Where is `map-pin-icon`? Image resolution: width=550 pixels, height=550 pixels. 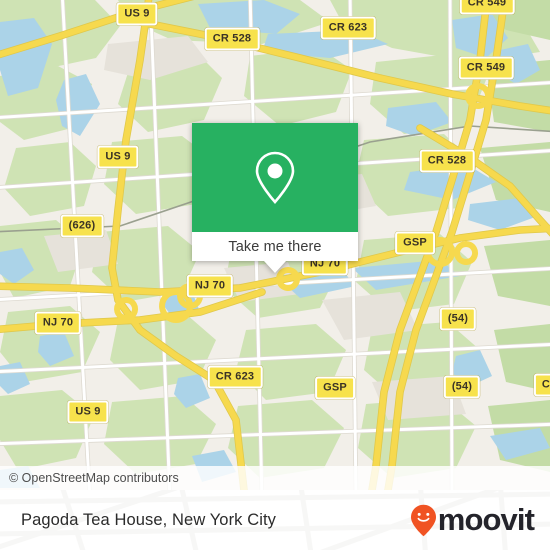
map-pin-icon is located at coordinates (275, 177).